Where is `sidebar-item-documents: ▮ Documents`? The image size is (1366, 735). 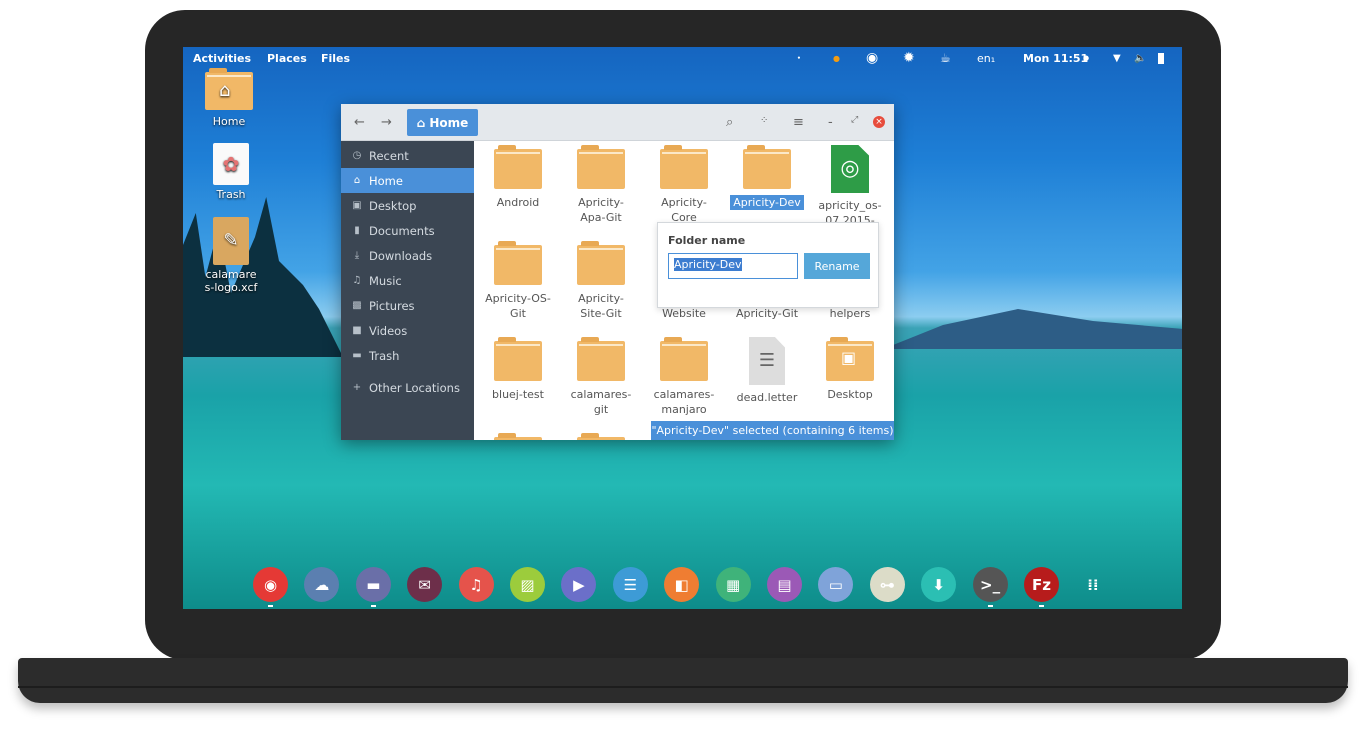
sidebar-item-documents: ▮ Documents is located at coordinates (407, 230).